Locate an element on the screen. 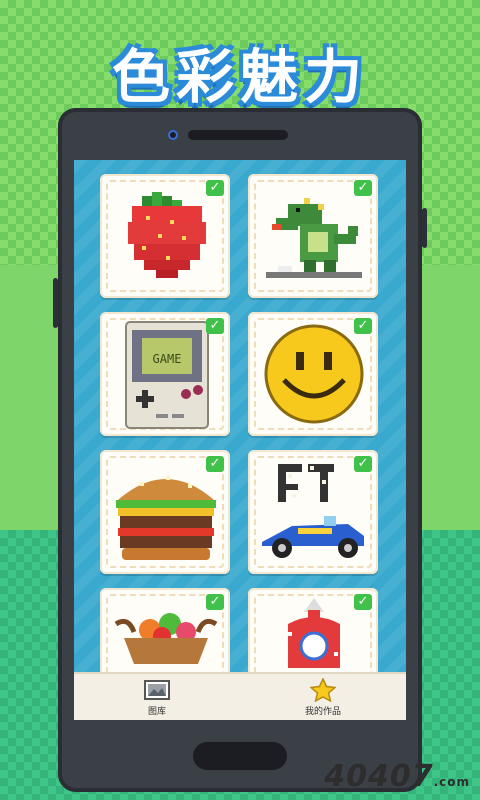  gallery-item-game-console: GAME ✓ is located at coordinates (165, 374).